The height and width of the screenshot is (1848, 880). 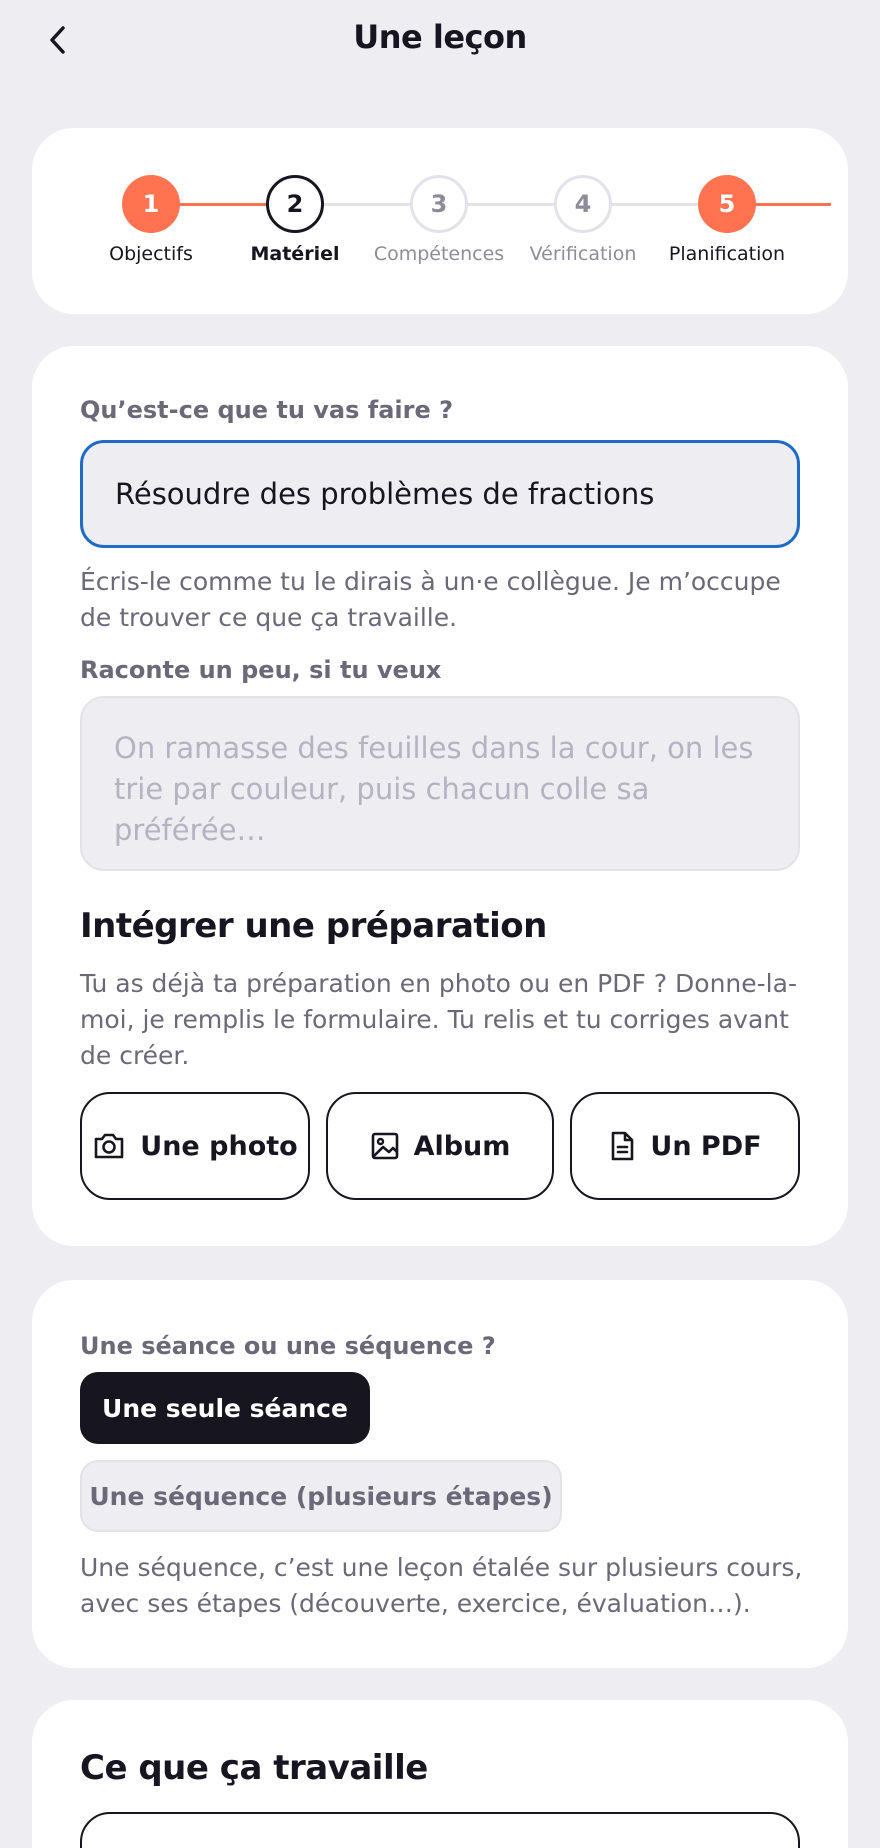 What do you see at coordinates (295, 204) in the screenshot?
I see `step-number: 2` at bounding box center [295, 204].